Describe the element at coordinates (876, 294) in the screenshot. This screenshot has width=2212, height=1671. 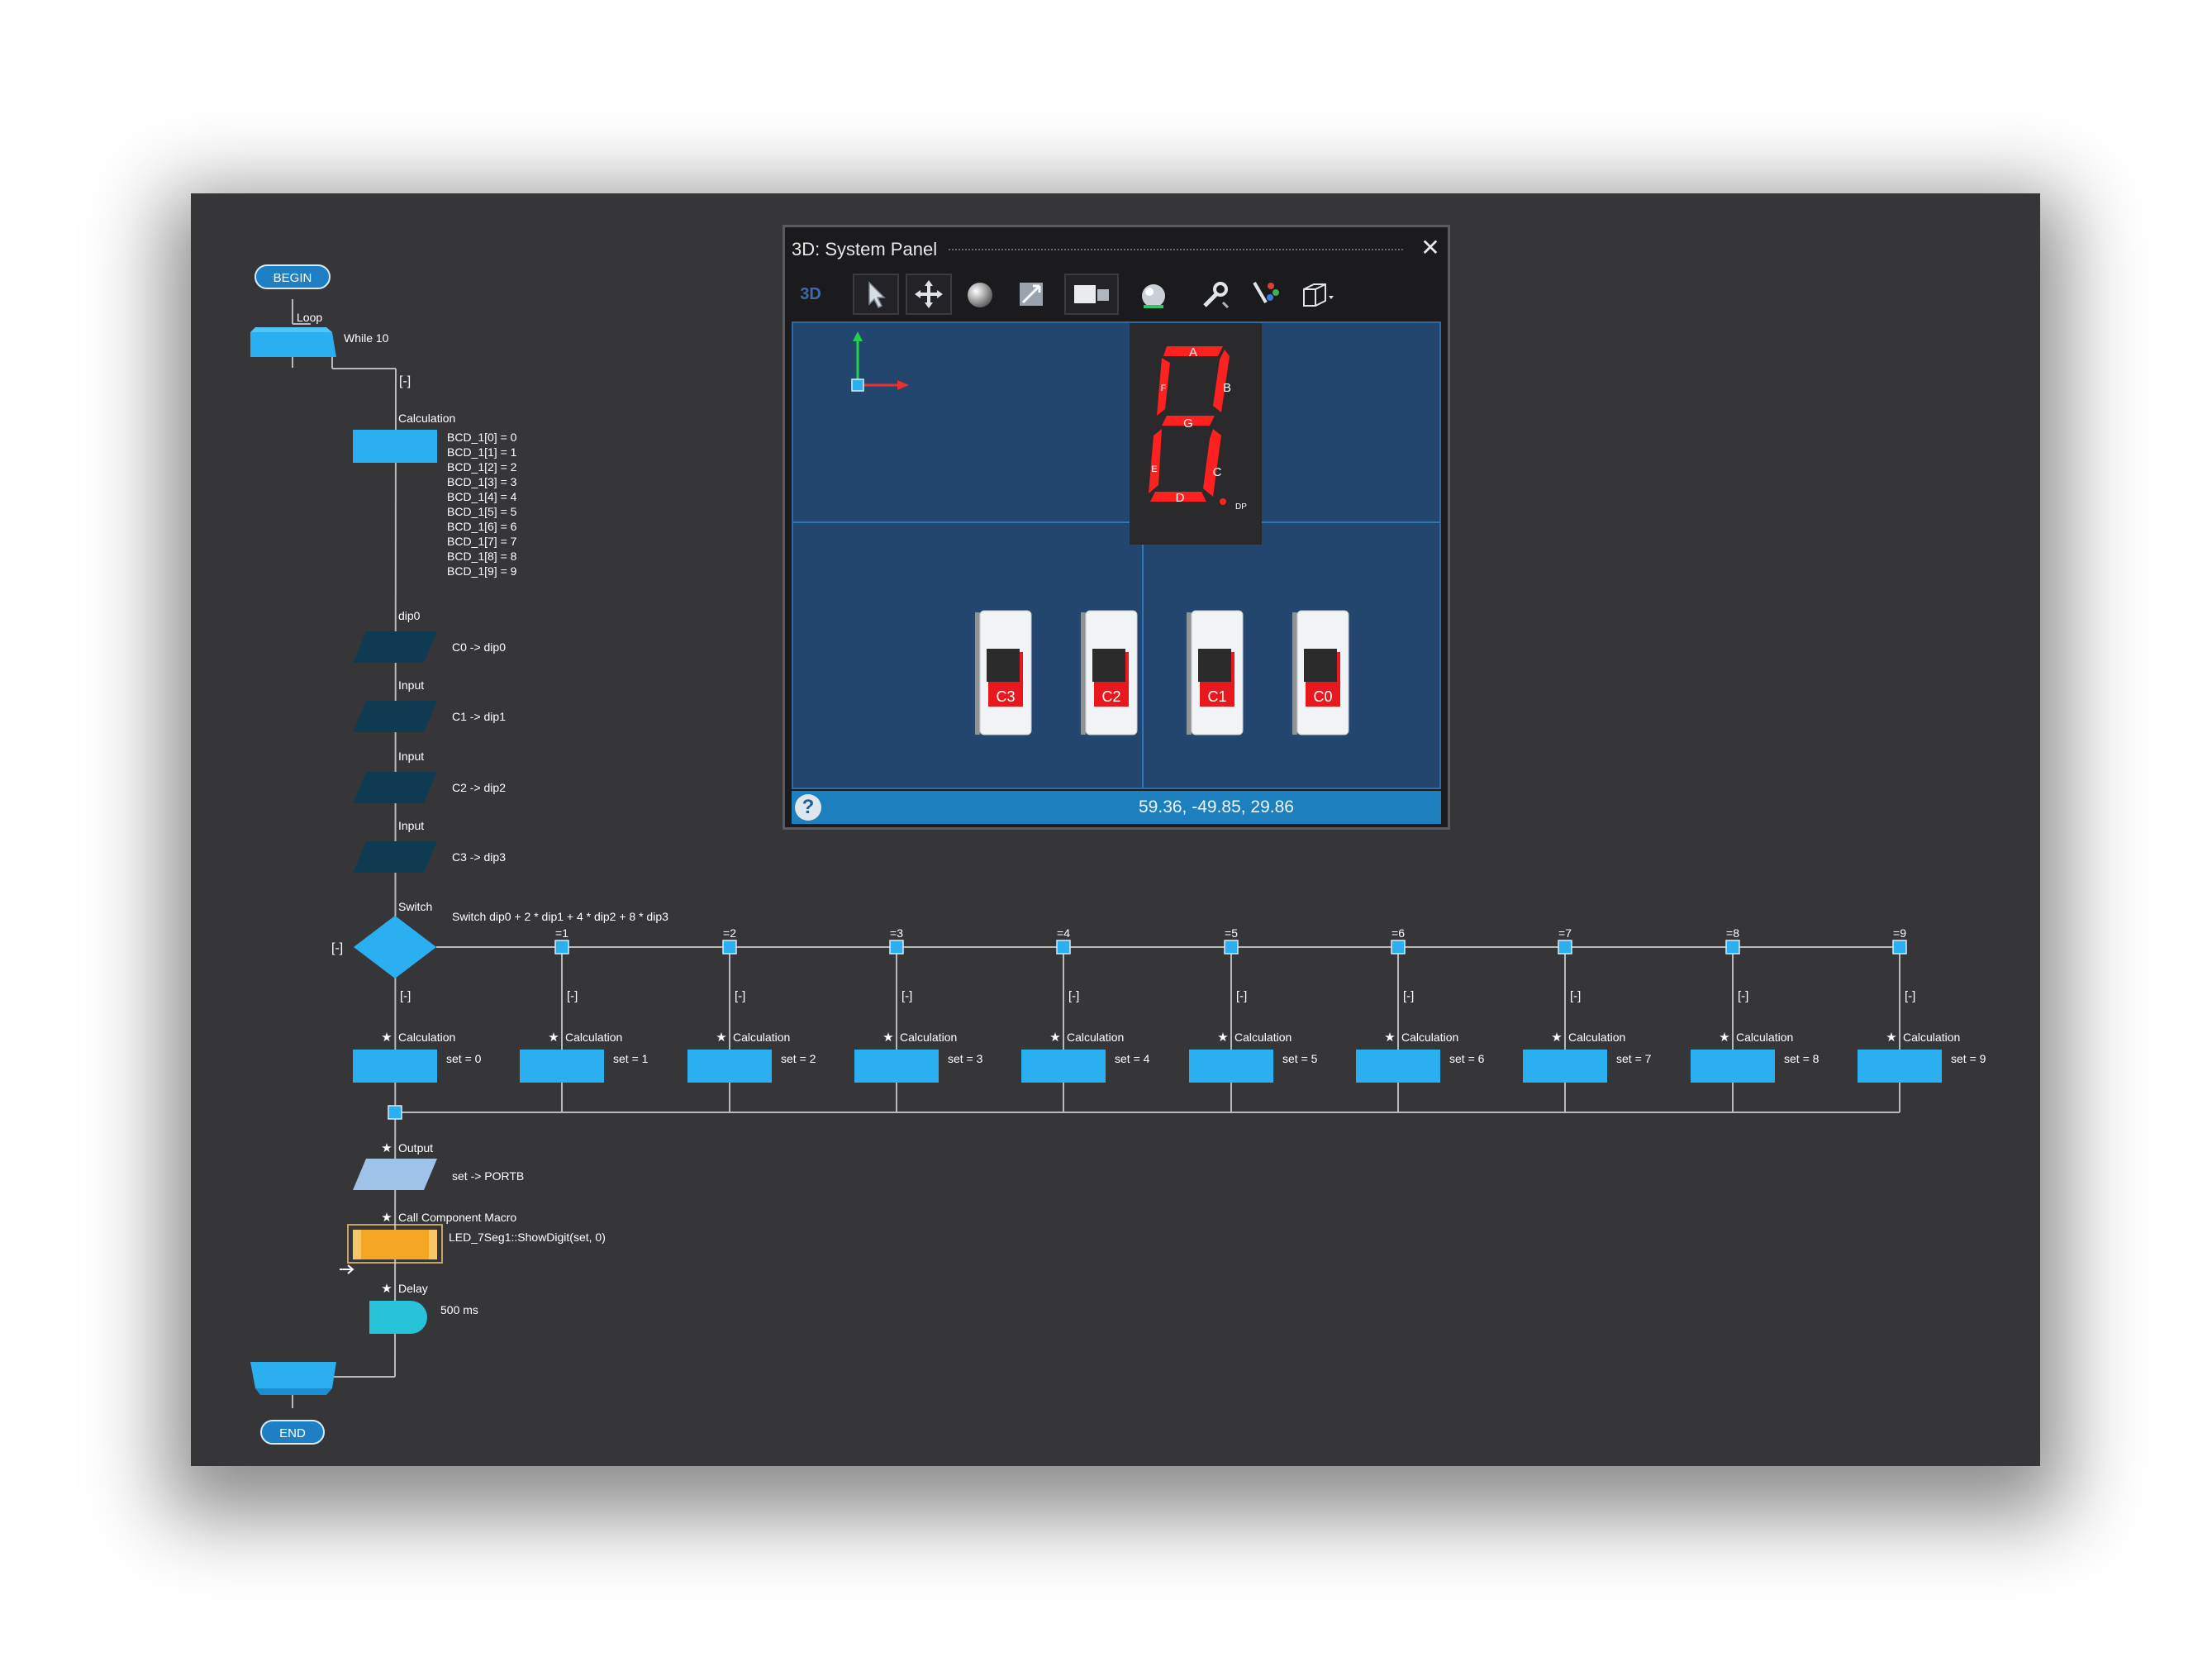
I see `select-arrow-icon` at that location.